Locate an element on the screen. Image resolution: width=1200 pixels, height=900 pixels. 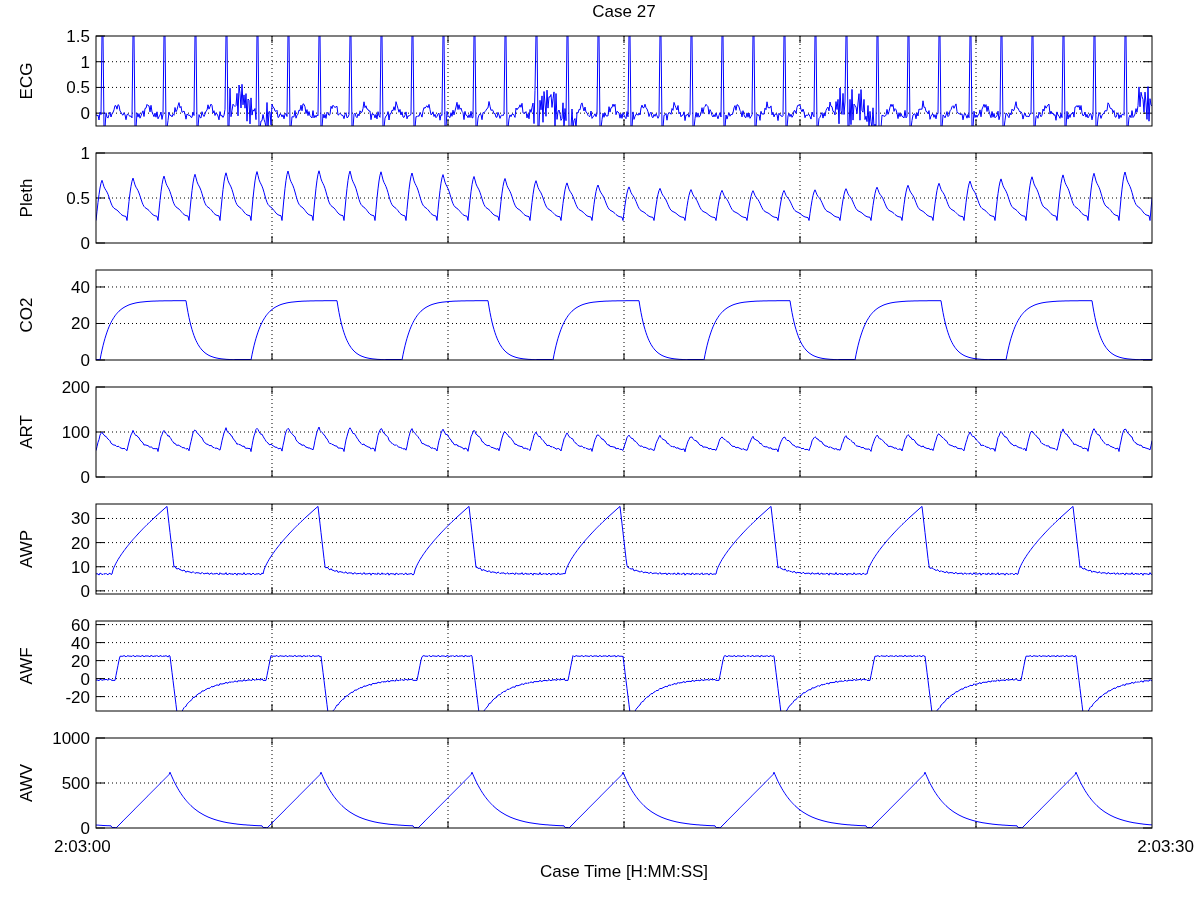
axis-tick-label: 500 is located at coordinates (75, 783).